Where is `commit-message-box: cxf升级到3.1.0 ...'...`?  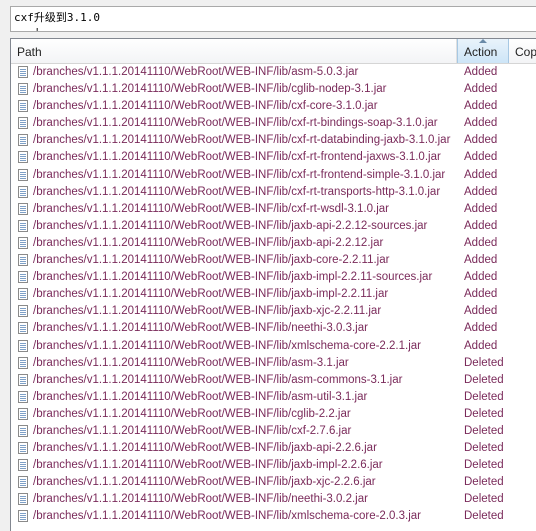 commit-message-box: cxf升级到3.1.0 ...'... is located at coordinates (273, 19).